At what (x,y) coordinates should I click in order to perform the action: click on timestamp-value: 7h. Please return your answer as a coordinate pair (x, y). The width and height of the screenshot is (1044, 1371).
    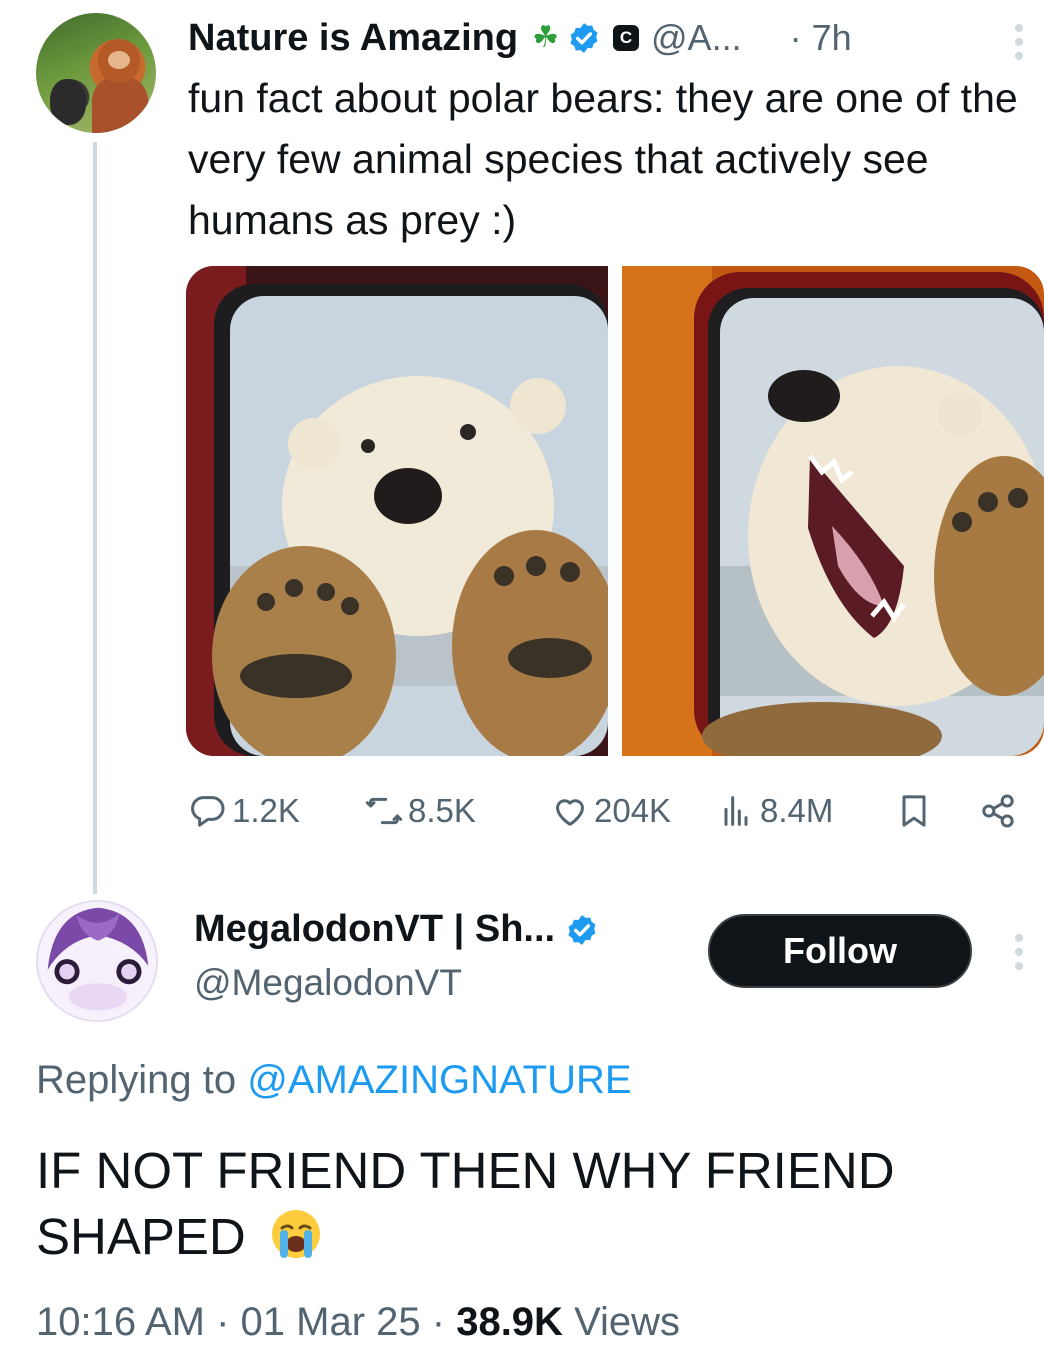
    Looking at the image, I should click on (831, 37).